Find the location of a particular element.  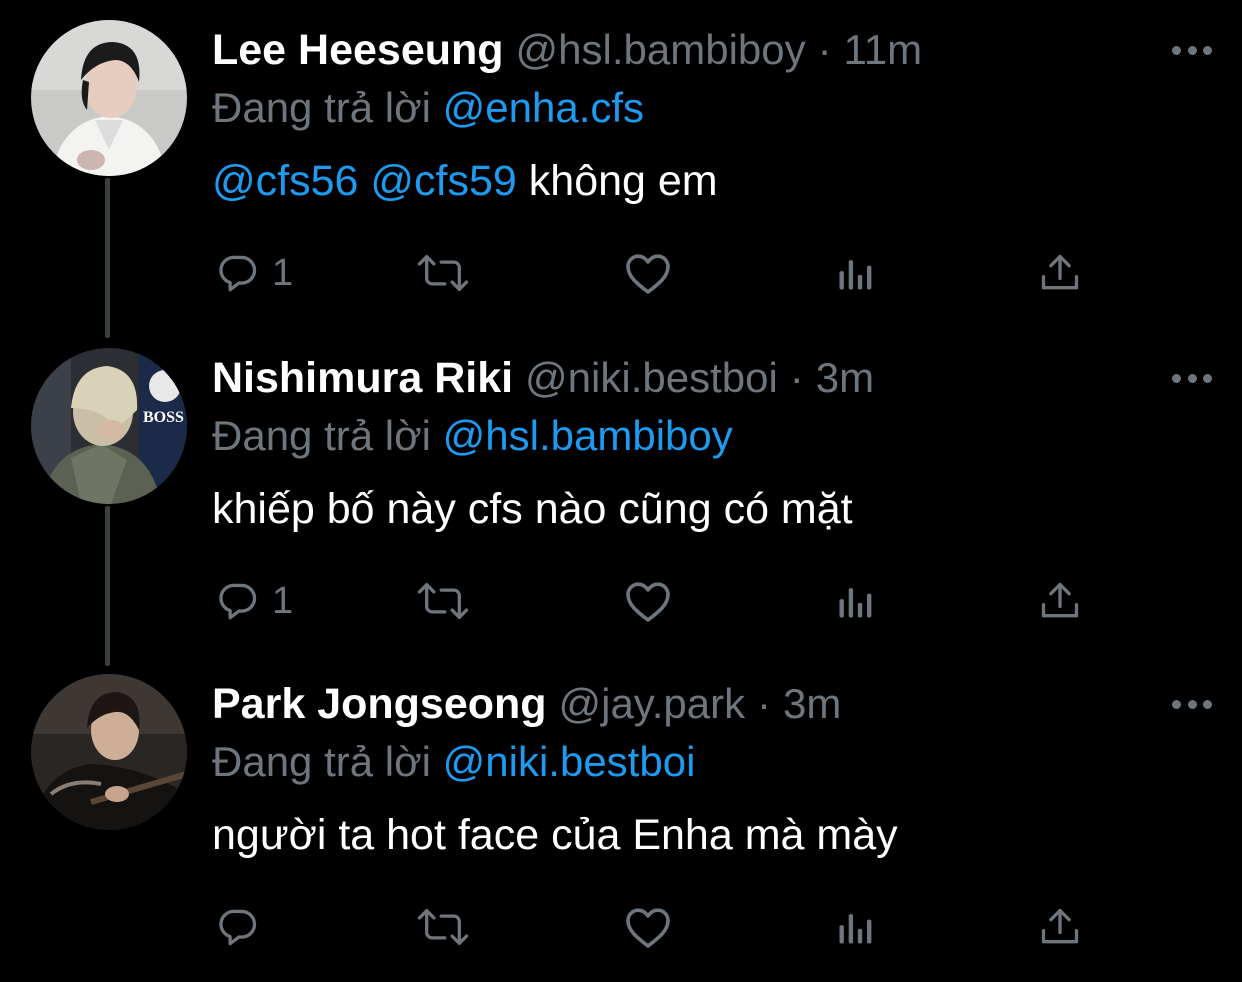

reply-button is located at coordinates (244, 927).